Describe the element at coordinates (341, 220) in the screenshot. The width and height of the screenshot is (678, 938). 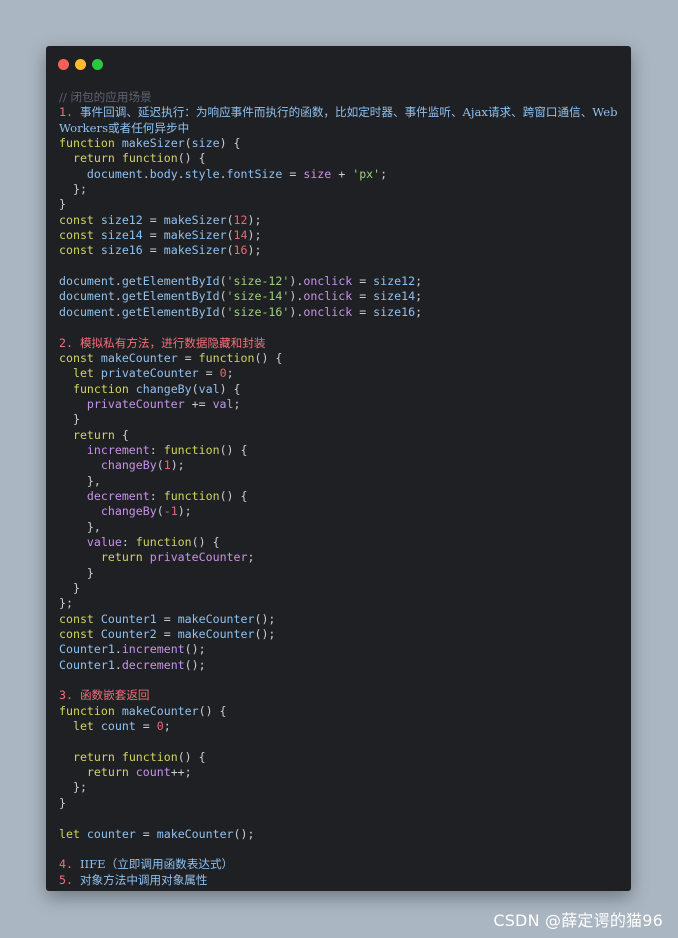
I see `code-line: const size12 = makeSizer(12);` at that location.